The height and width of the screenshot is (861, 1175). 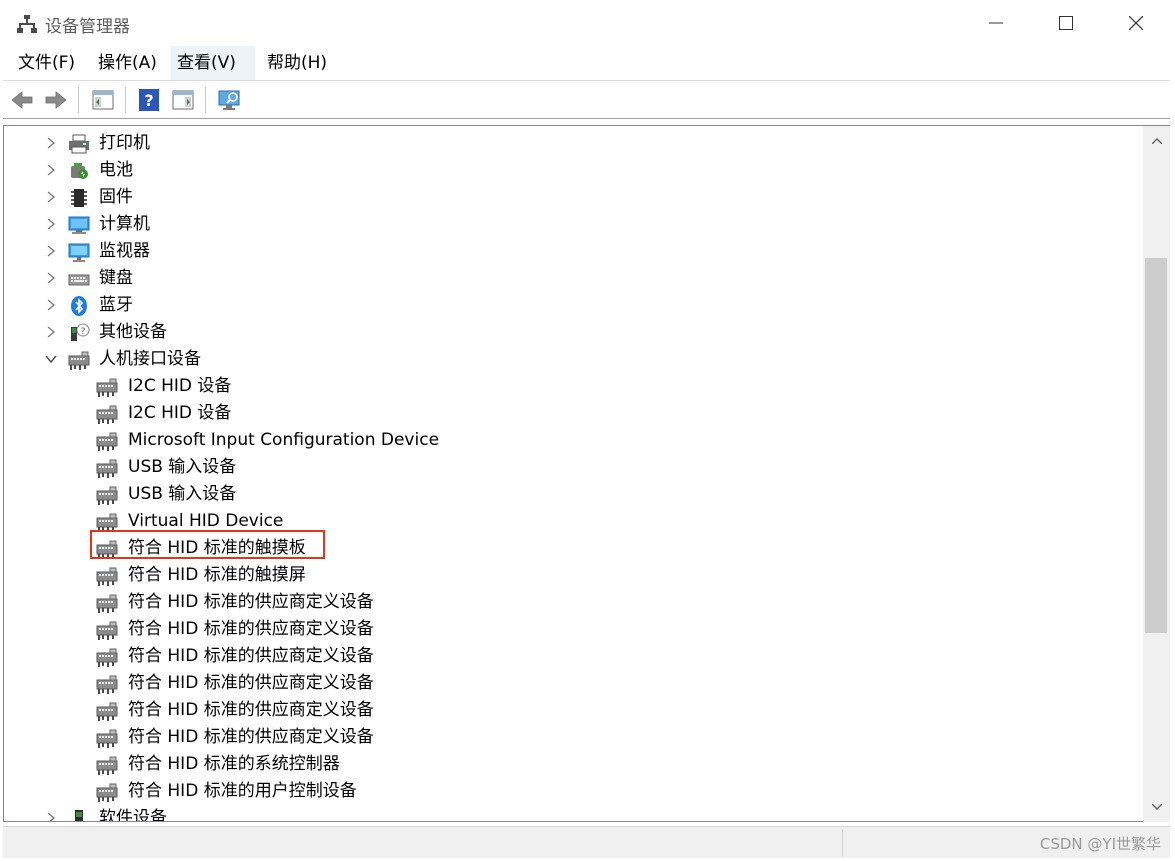 What do you see at coordinates (1156, 445) in the screenshot?
I see `scroll-thumb` at bounding box center [1156, 445].